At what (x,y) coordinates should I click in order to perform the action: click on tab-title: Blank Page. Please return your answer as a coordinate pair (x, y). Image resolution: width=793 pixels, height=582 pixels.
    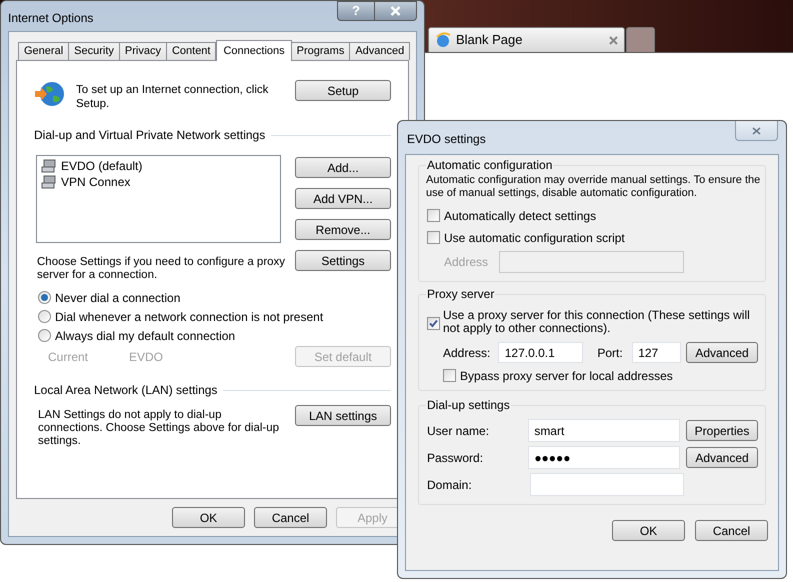
    Looking at the image, I should click on (490, 40).